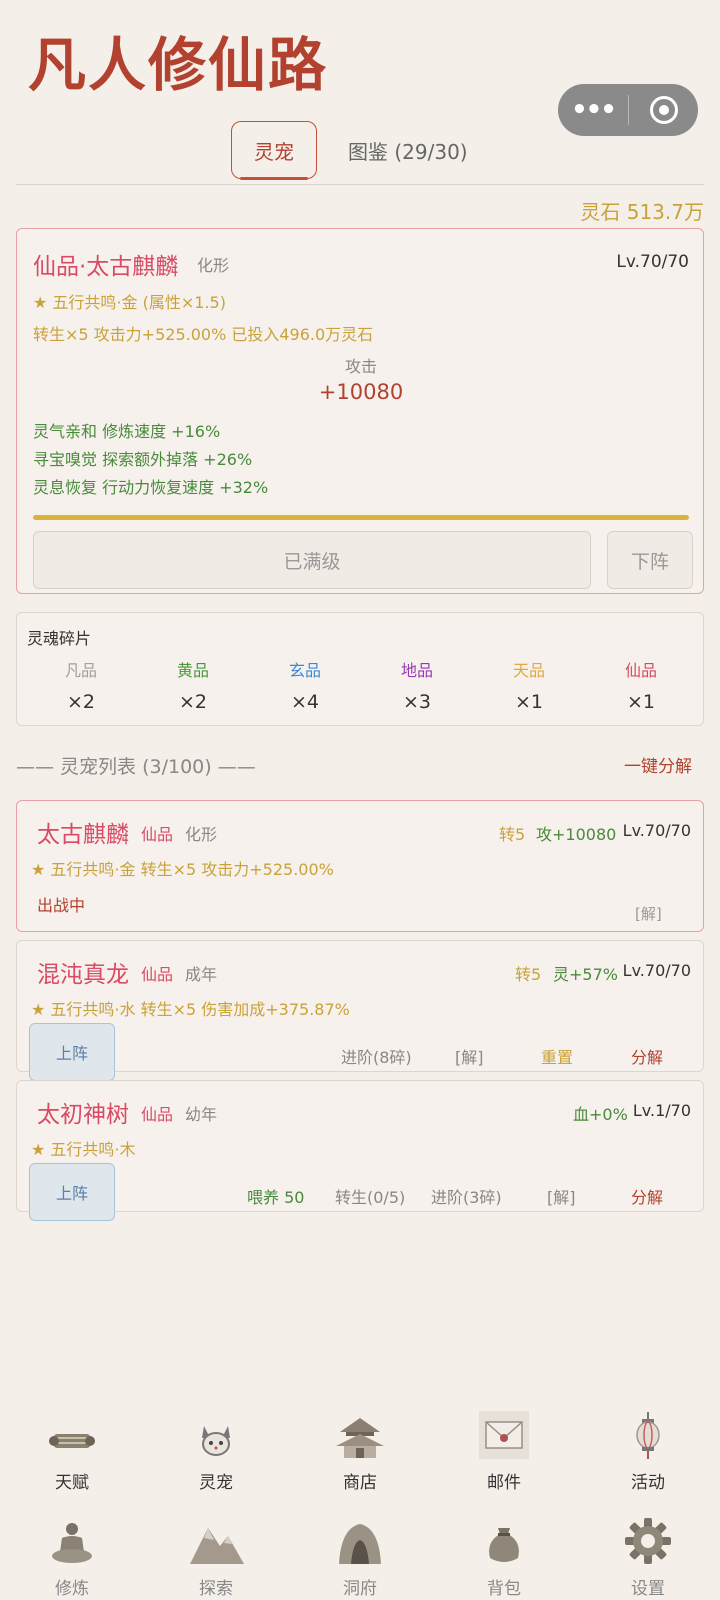 The width and height of the screenshot is (720, 1600). I want to click on fragment-quality: 凡品, so click(80, 670).